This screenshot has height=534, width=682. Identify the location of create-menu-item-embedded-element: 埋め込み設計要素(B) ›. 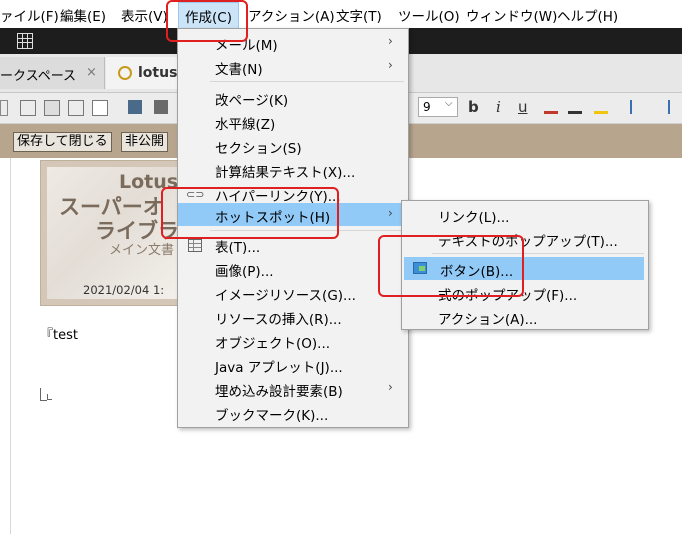
(293, 388).